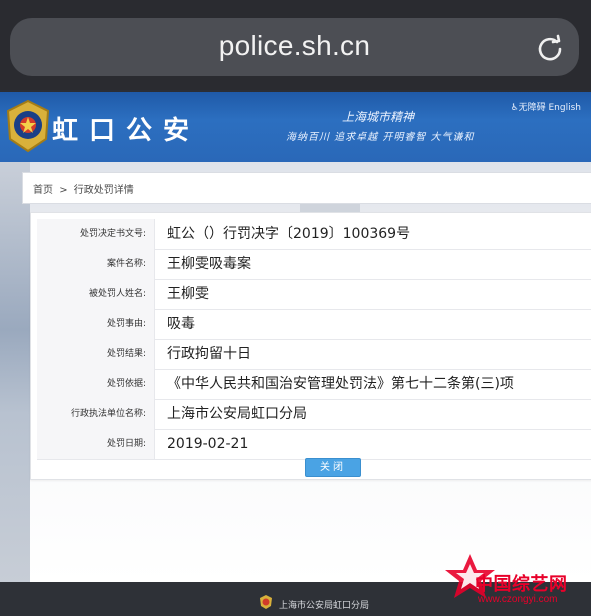 The image size is (591, 616). I want to click on detail-value: 吸毒, so click(181, 324).